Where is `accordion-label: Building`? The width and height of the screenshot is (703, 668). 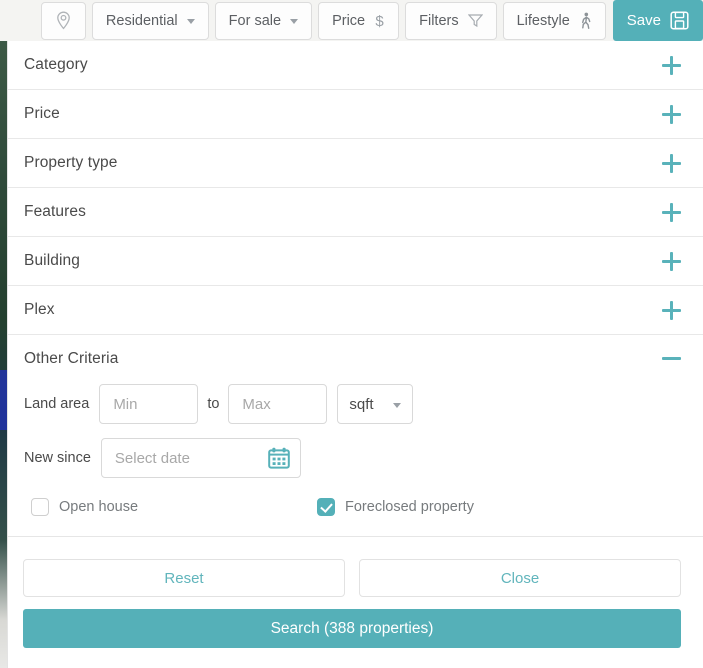
accordion-label: Building is located at coordinates (52, 260).